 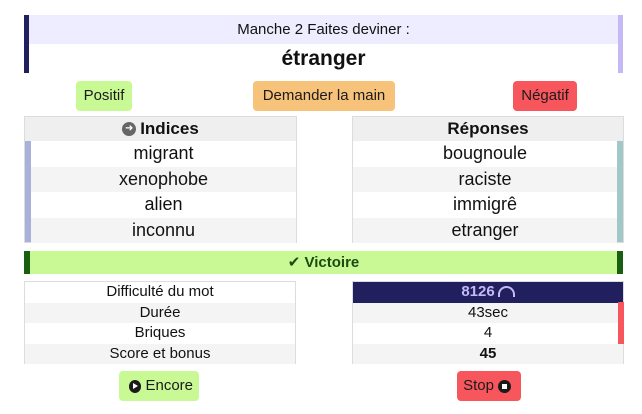 What do you see at coordinates (485, 230) in the screenshot?
I see `answer-item: etranger` at bounding box center [485, 230].